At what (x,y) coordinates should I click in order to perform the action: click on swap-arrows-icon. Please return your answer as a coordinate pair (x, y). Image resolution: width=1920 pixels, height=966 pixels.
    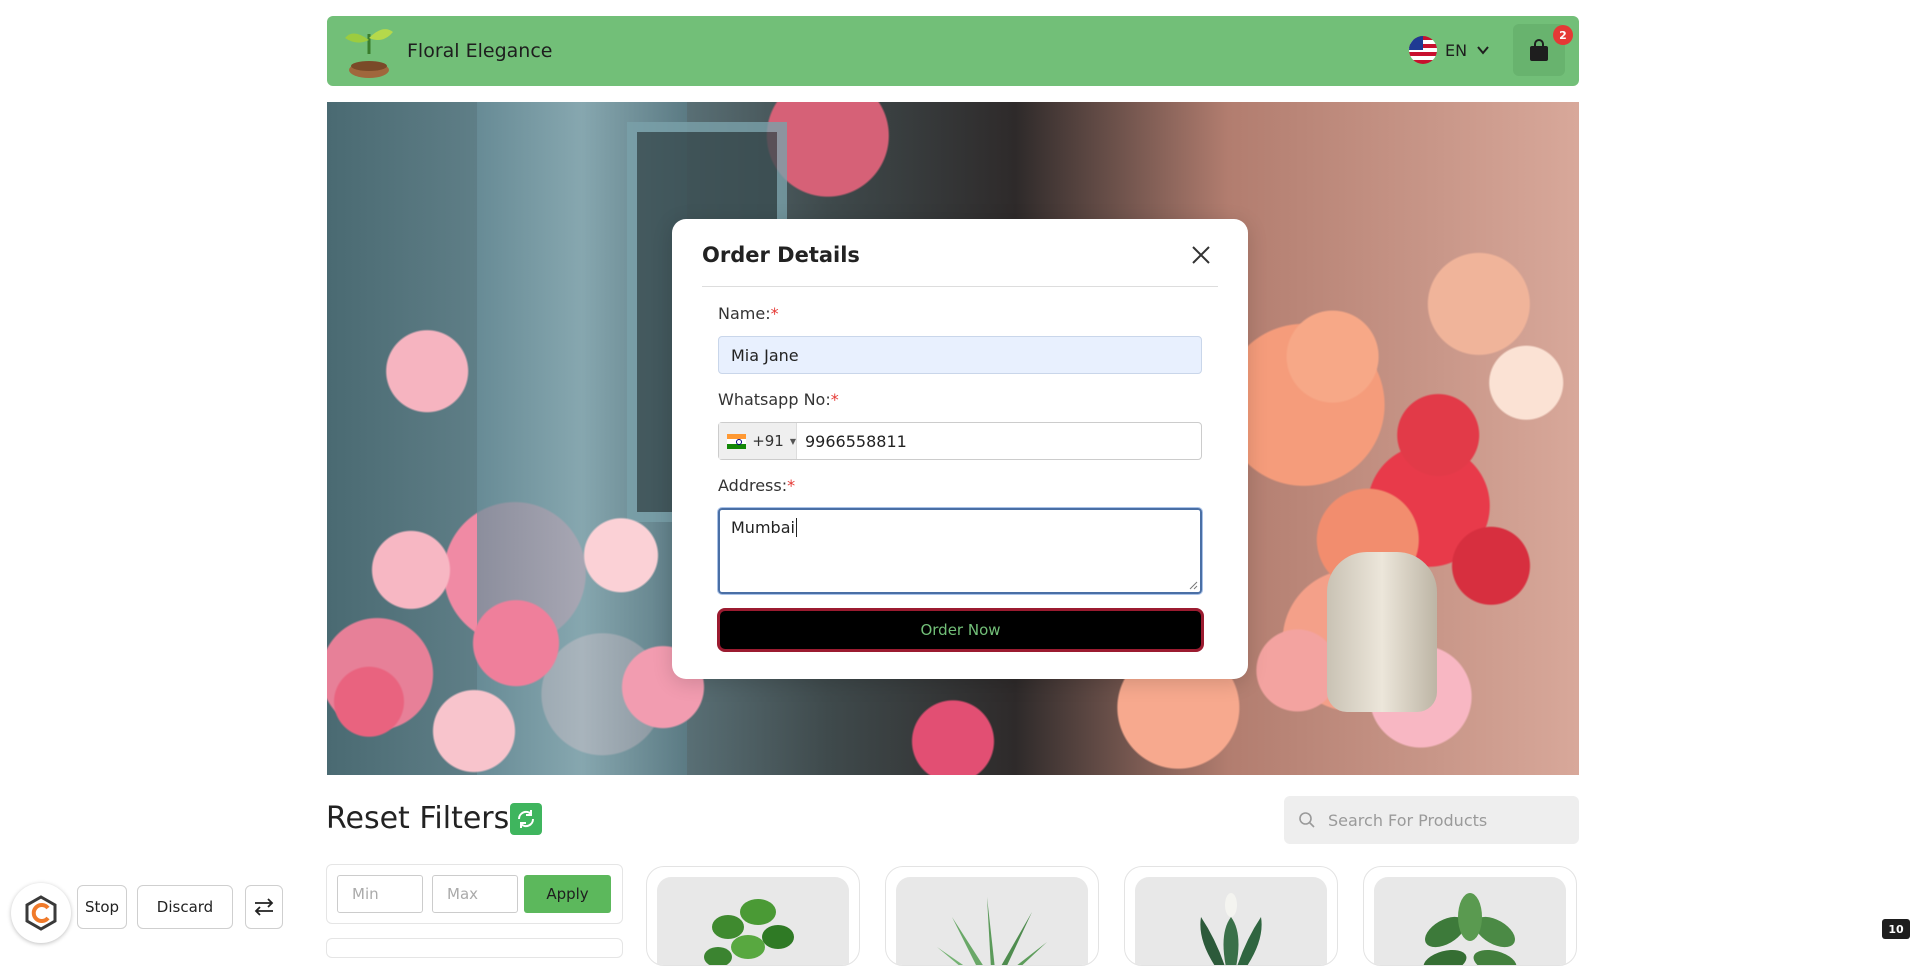
    Looking at the image, I should click on (264, 907).